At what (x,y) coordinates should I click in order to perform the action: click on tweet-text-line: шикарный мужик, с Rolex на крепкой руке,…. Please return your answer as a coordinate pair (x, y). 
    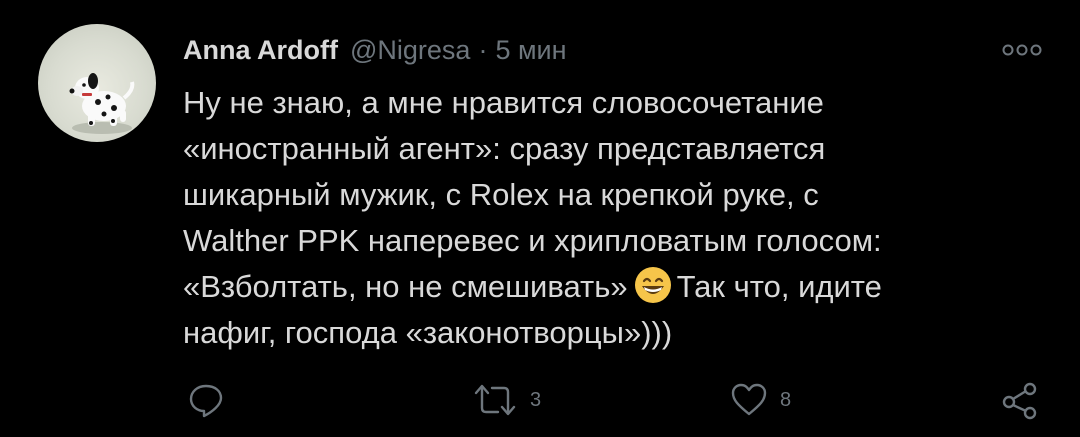
    Looking at the image, I should click on (501, 194).